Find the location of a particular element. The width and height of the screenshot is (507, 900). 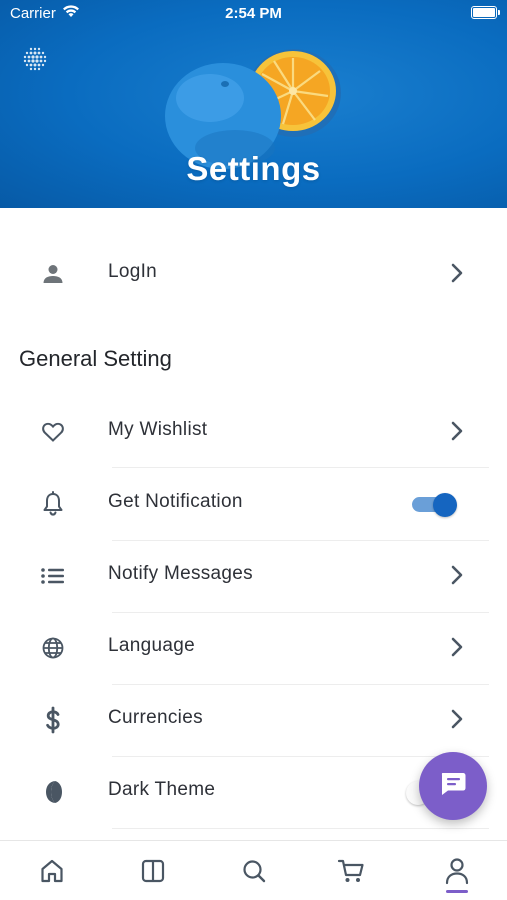

settings-item-language: Language is located at coordinates (253, 647).